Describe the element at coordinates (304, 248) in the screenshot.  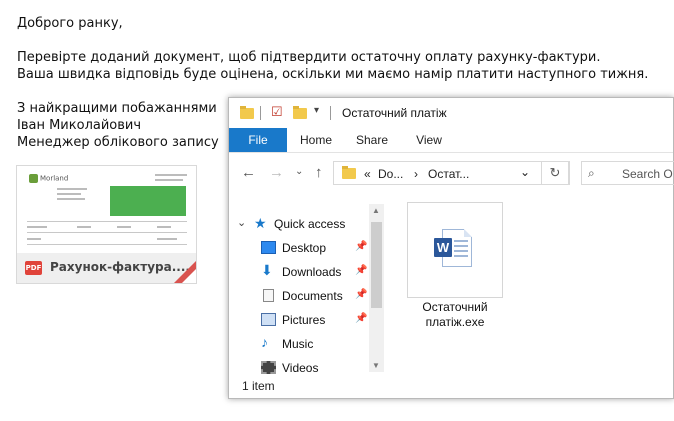
I see `sidebar-item-label: Desktop` at that location.